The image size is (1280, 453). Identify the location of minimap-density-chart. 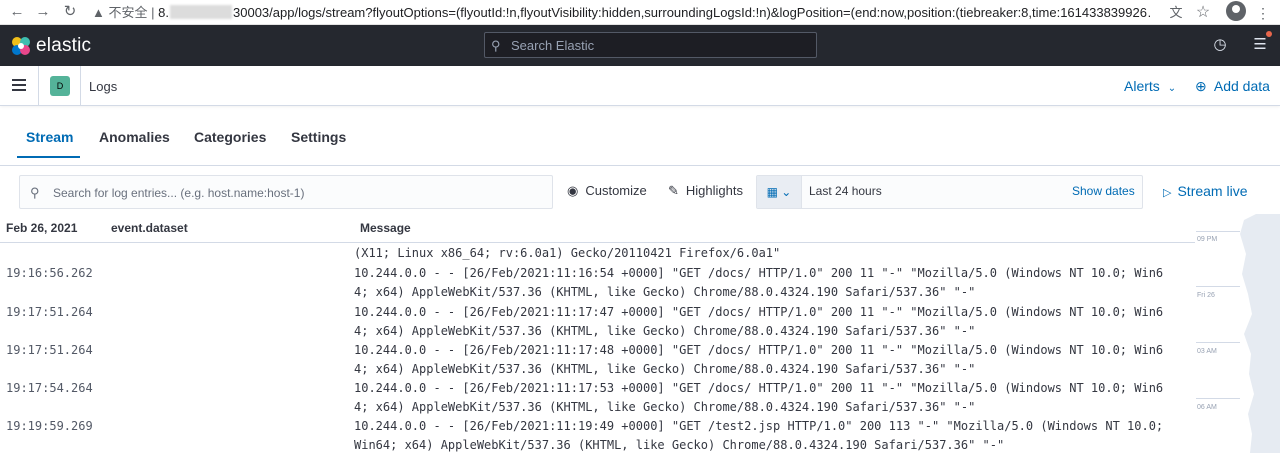
(1260, 333).